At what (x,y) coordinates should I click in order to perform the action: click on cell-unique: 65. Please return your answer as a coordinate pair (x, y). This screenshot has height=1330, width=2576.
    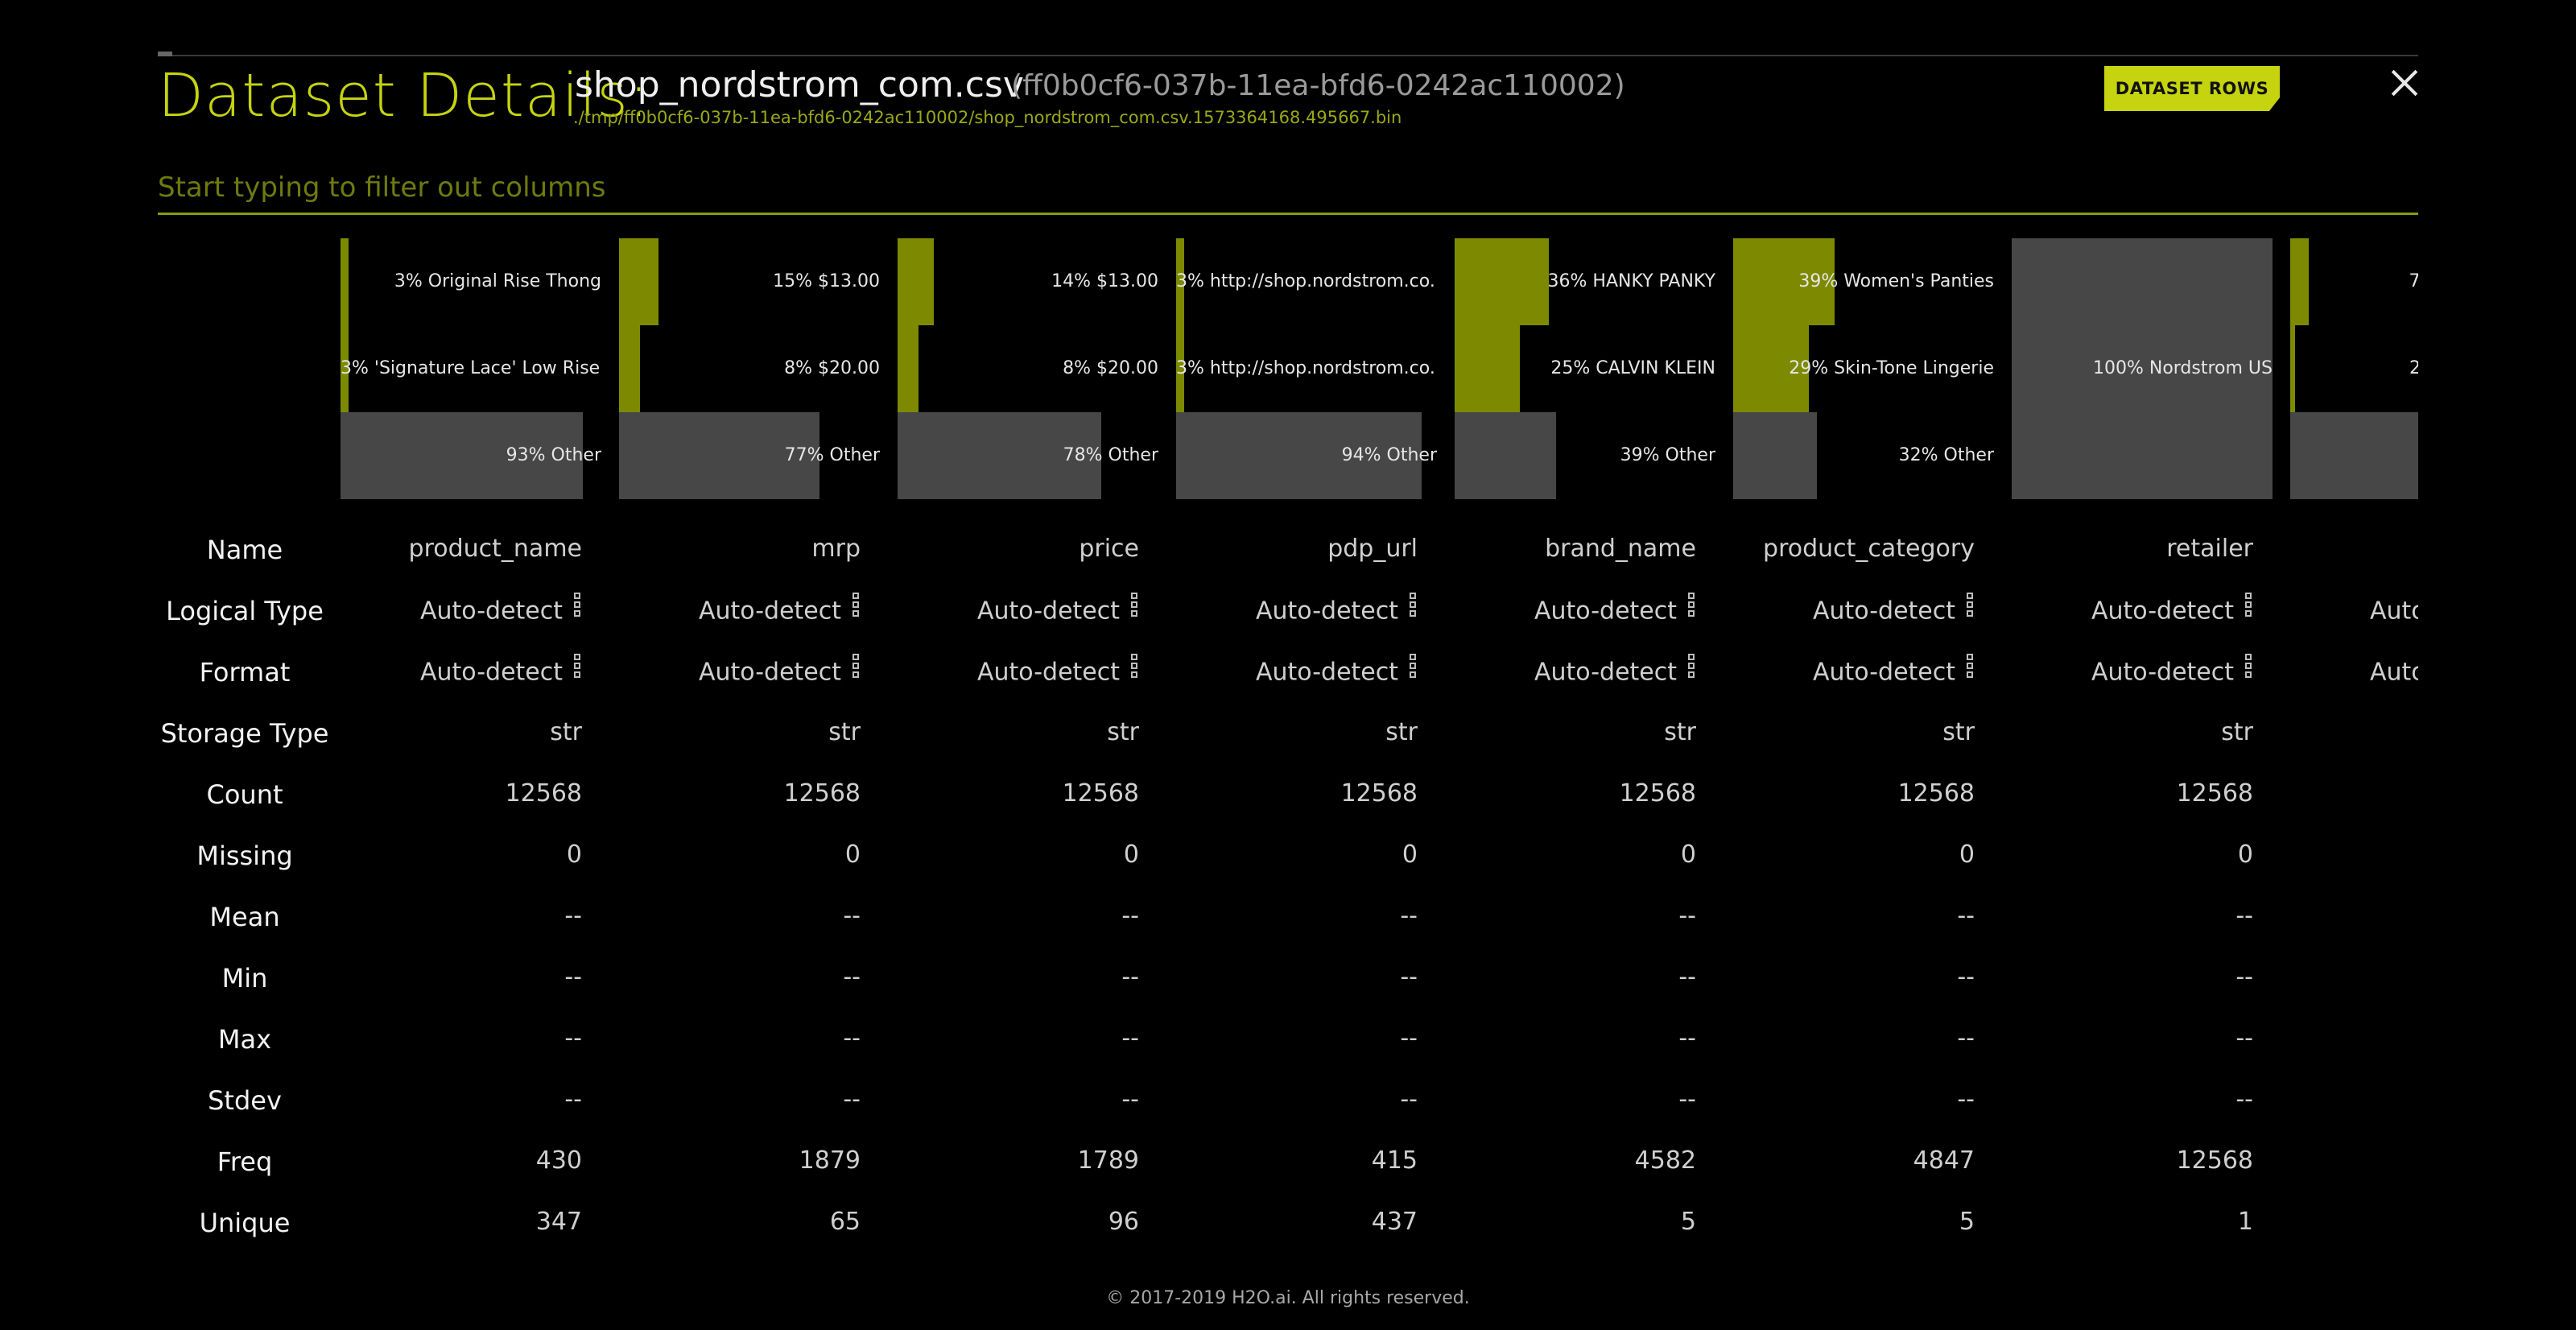
    Looking at the image, I should click on (845, 1222).